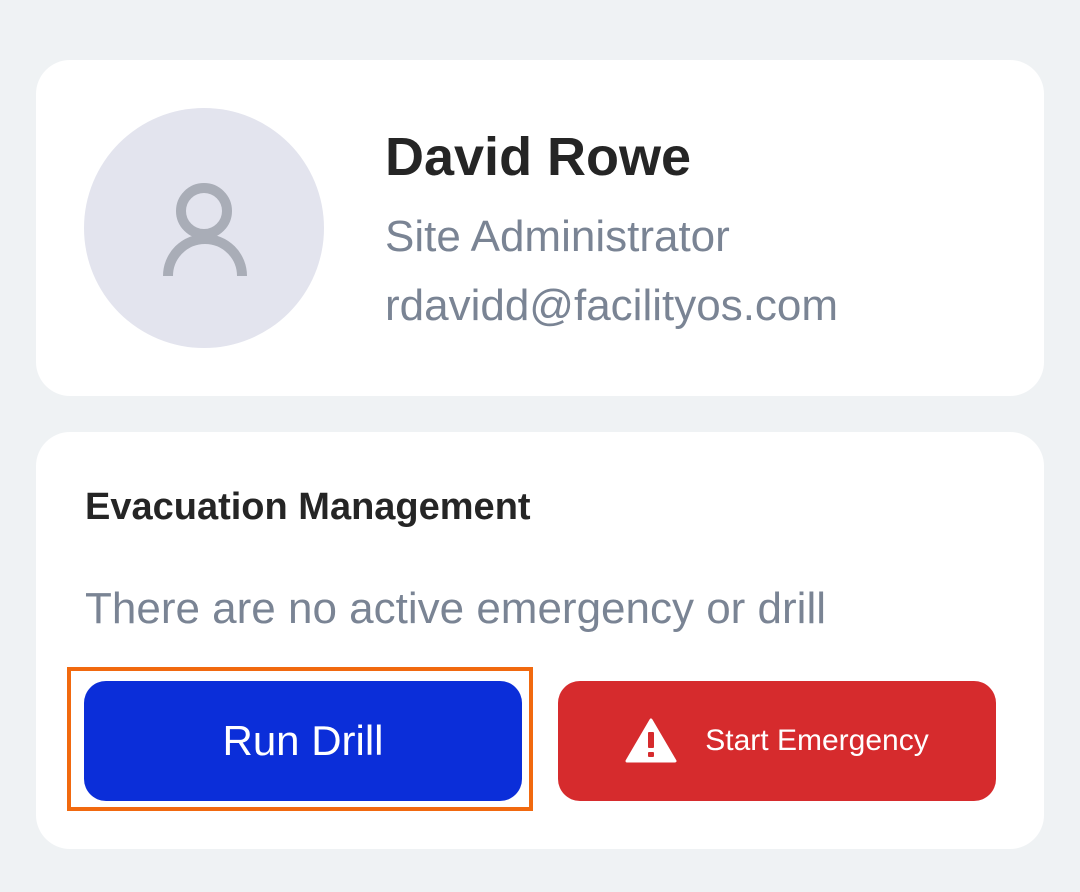 This screenshot has height=892, width=1080. I want to click on warning-triangle-icon, so click(651, 740).